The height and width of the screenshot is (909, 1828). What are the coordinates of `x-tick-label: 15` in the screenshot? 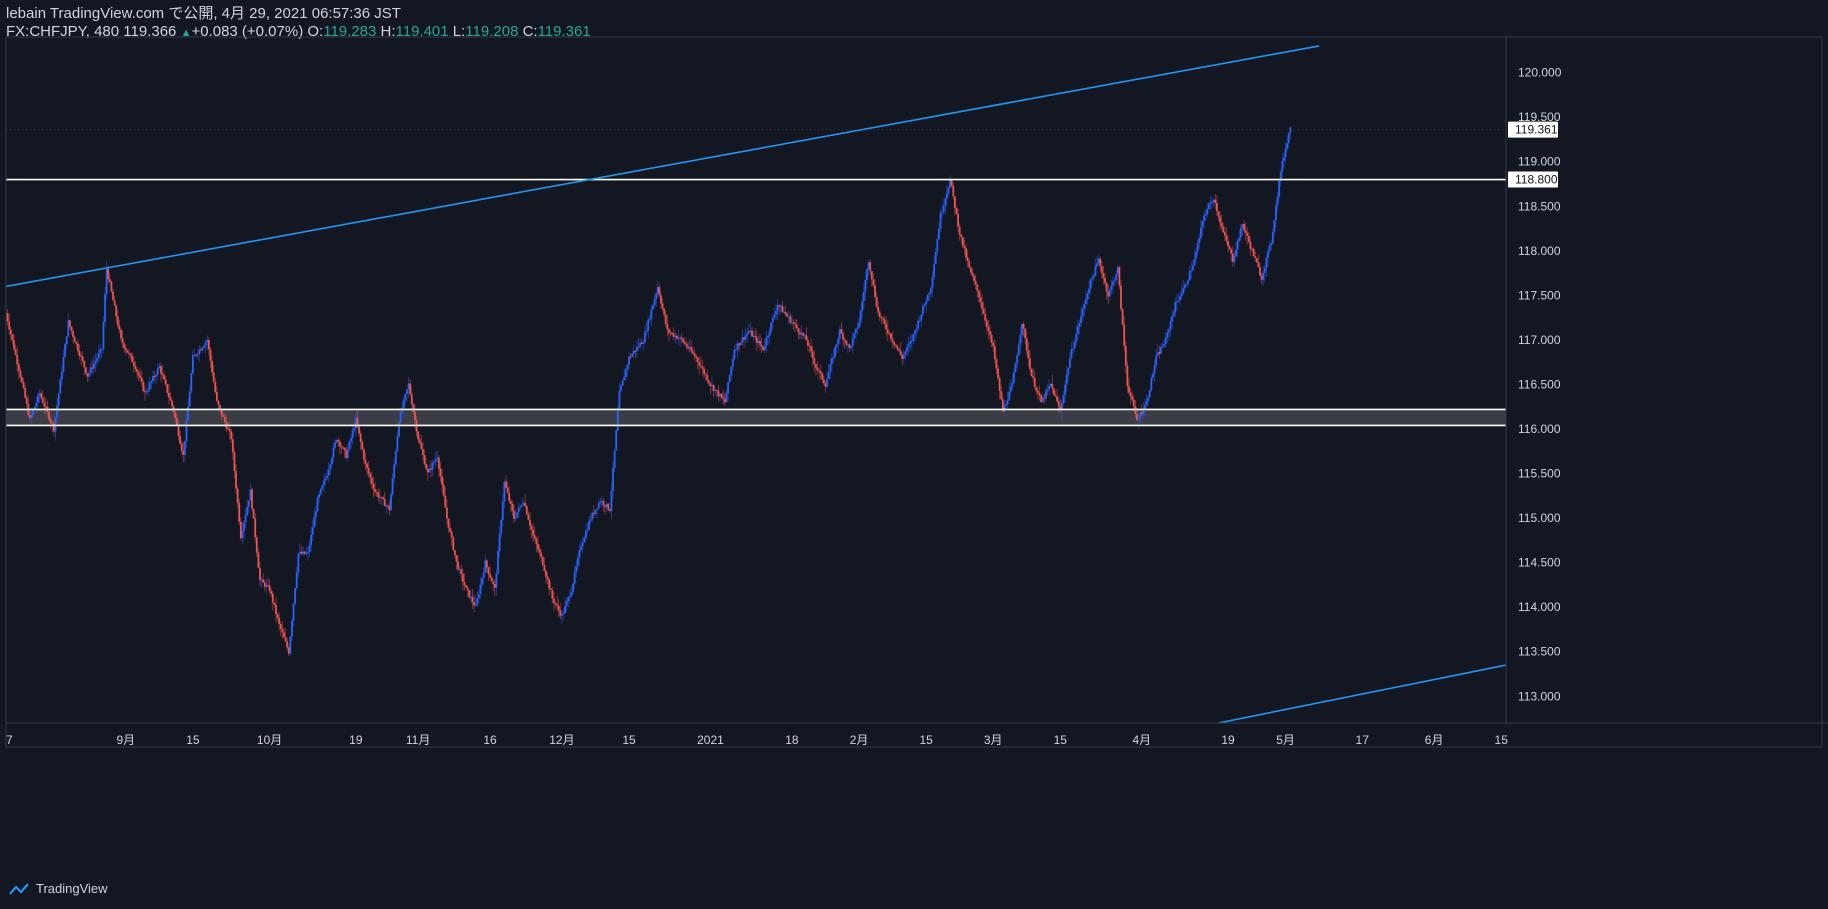 It's located at (629, 740).